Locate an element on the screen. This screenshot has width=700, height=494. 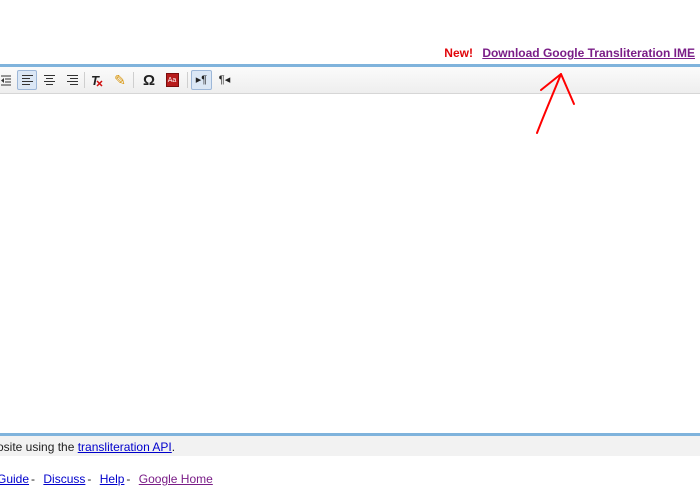
pencil-glyph: ✎ is located at coordinates (120, 79).